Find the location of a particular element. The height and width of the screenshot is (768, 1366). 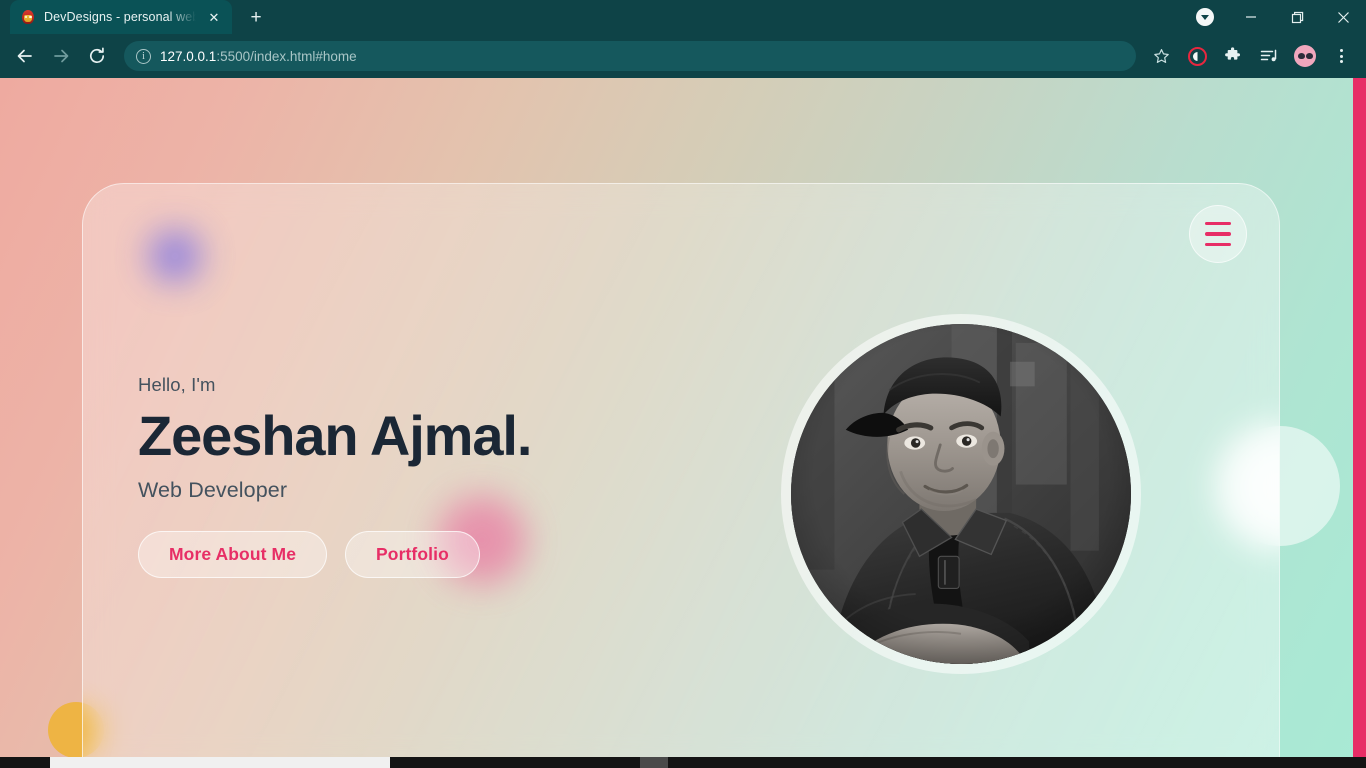

hero-greeting: Hello, I'm is located at coordinates (177, 384).